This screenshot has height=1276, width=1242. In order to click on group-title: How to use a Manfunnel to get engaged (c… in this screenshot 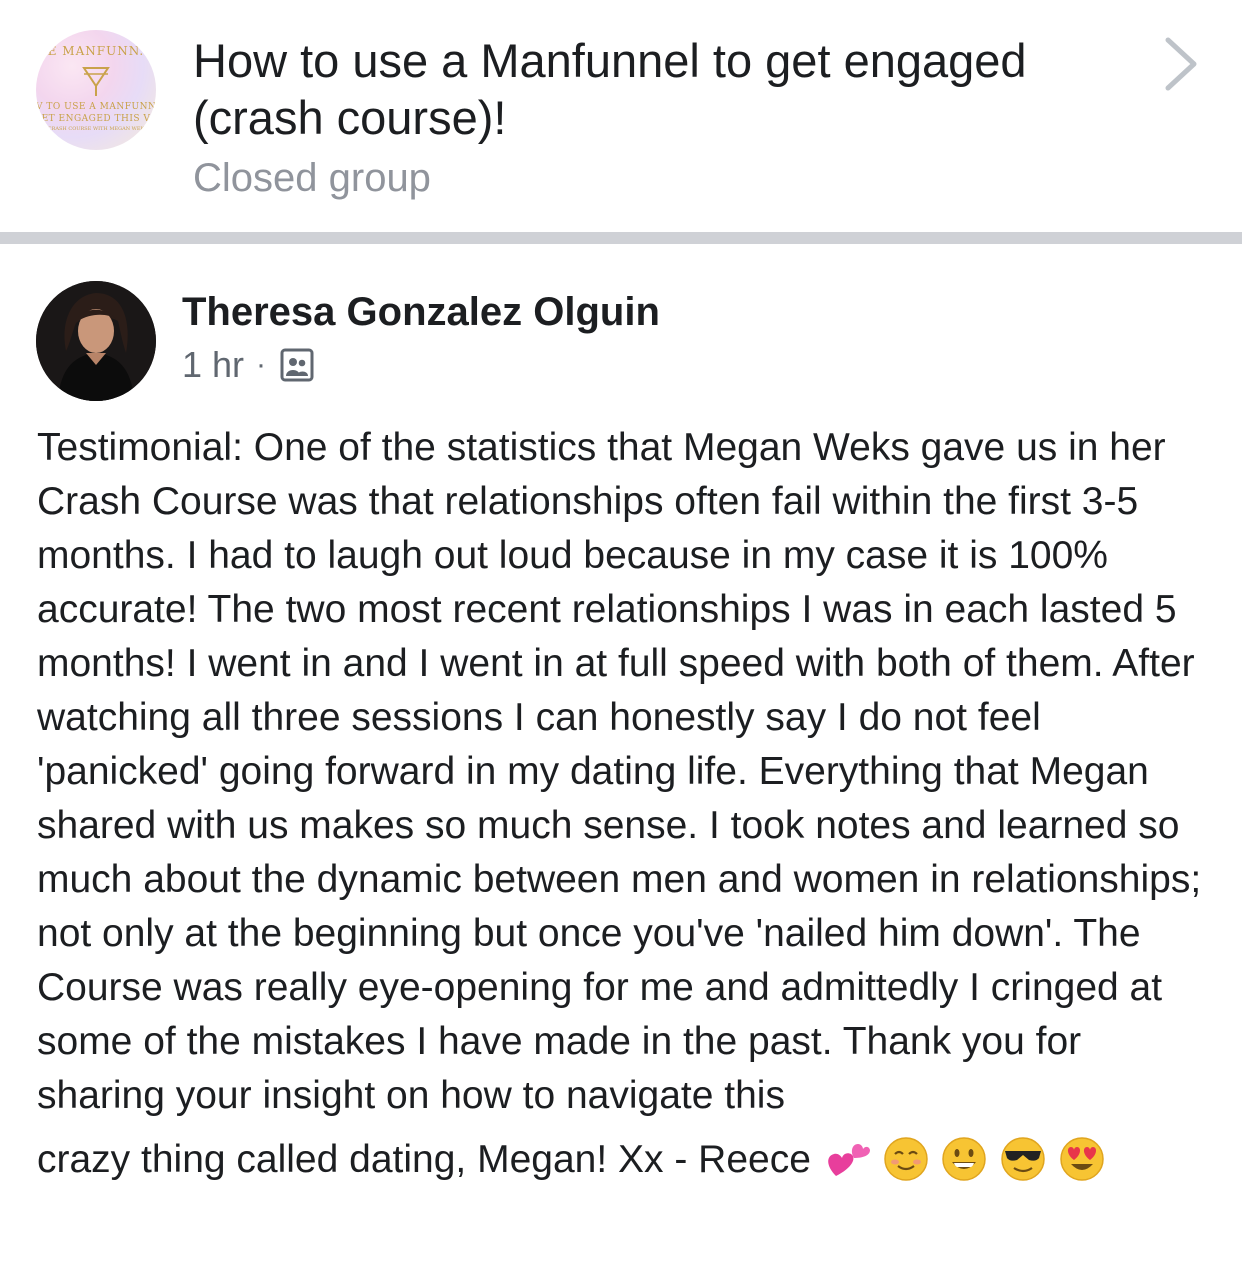, I will do `click(653, 89)`.